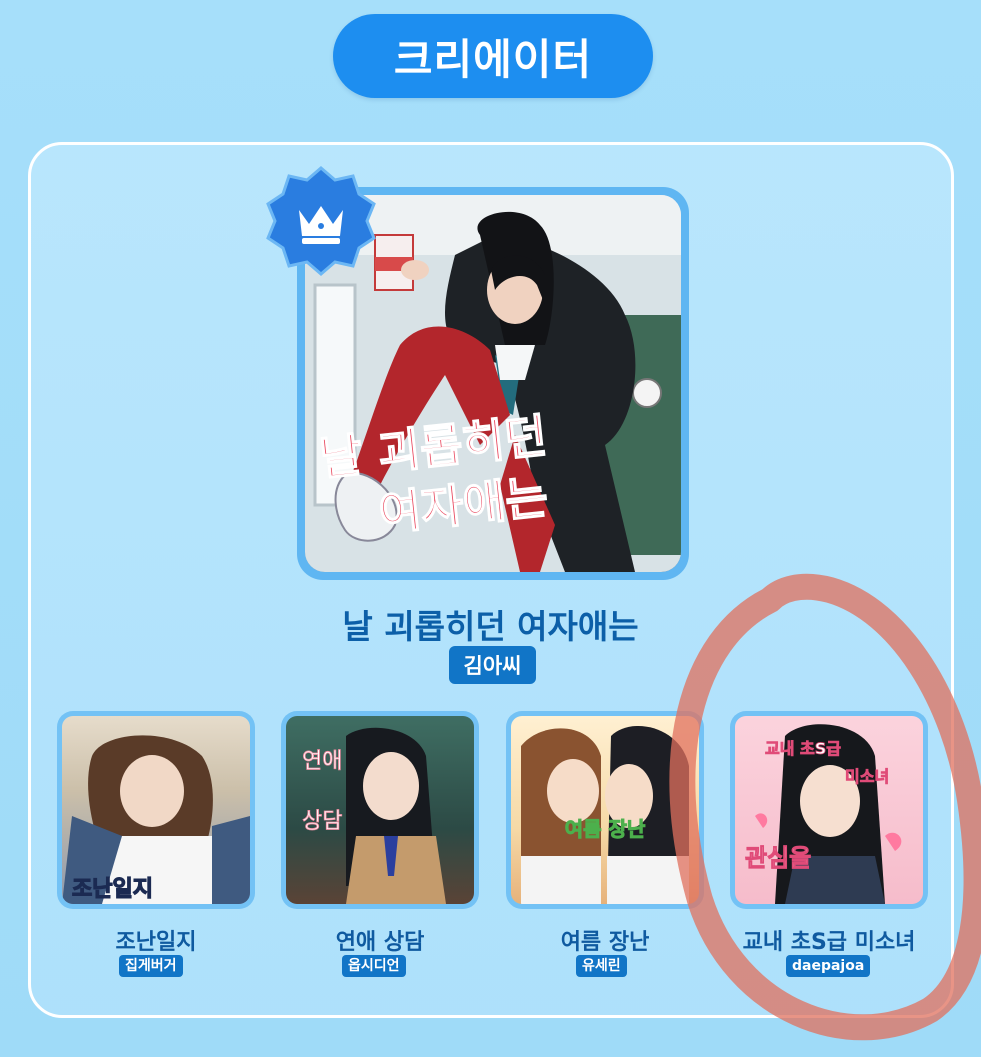  Describe the element at coordinates (601, 966) in the screenshot. I see `work-3-author: 유세린` at that location.